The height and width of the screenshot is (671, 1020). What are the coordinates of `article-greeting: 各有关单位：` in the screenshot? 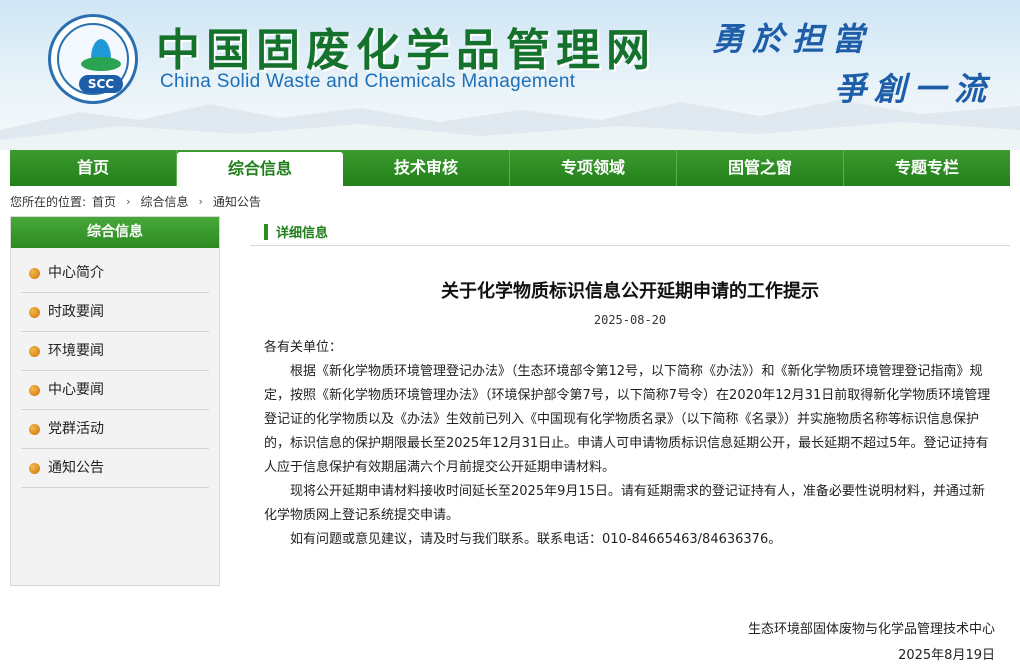 It's located at (303, 347).